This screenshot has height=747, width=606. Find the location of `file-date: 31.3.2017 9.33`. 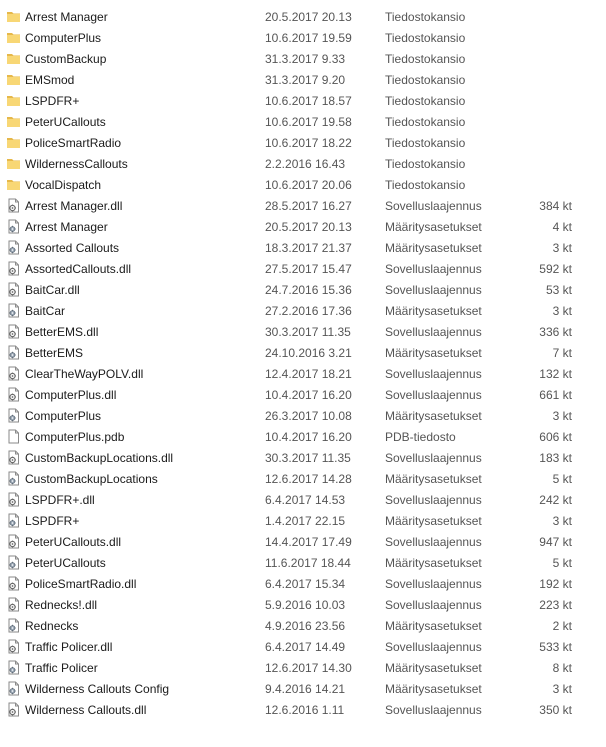

file-date: 31.3.2017 9.33 is located at coordinates (305, 59).